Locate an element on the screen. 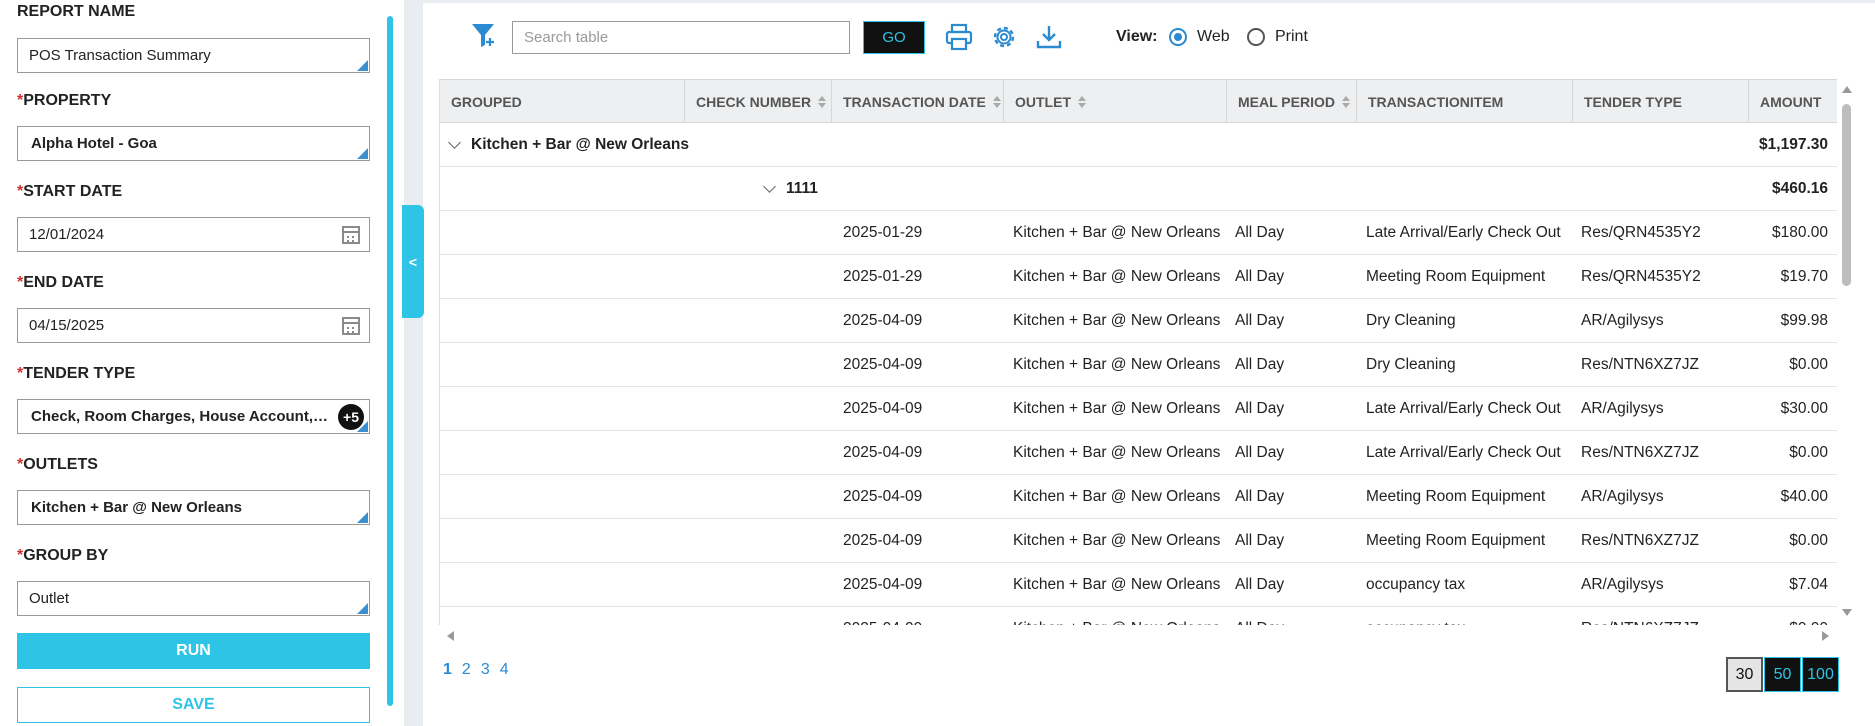 The height and width of the screenshot is (726, 1875). cell-transaction-date: 2025-04-09 is located at coordinates (883, 320).